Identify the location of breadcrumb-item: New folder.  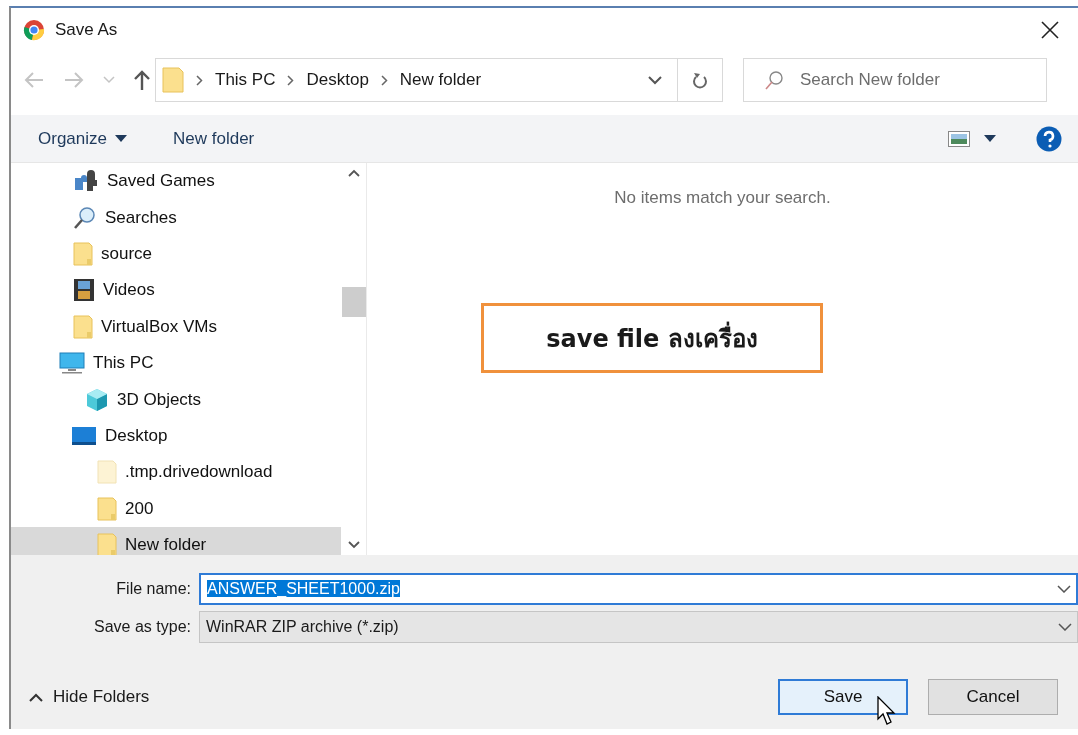
(440, 80).